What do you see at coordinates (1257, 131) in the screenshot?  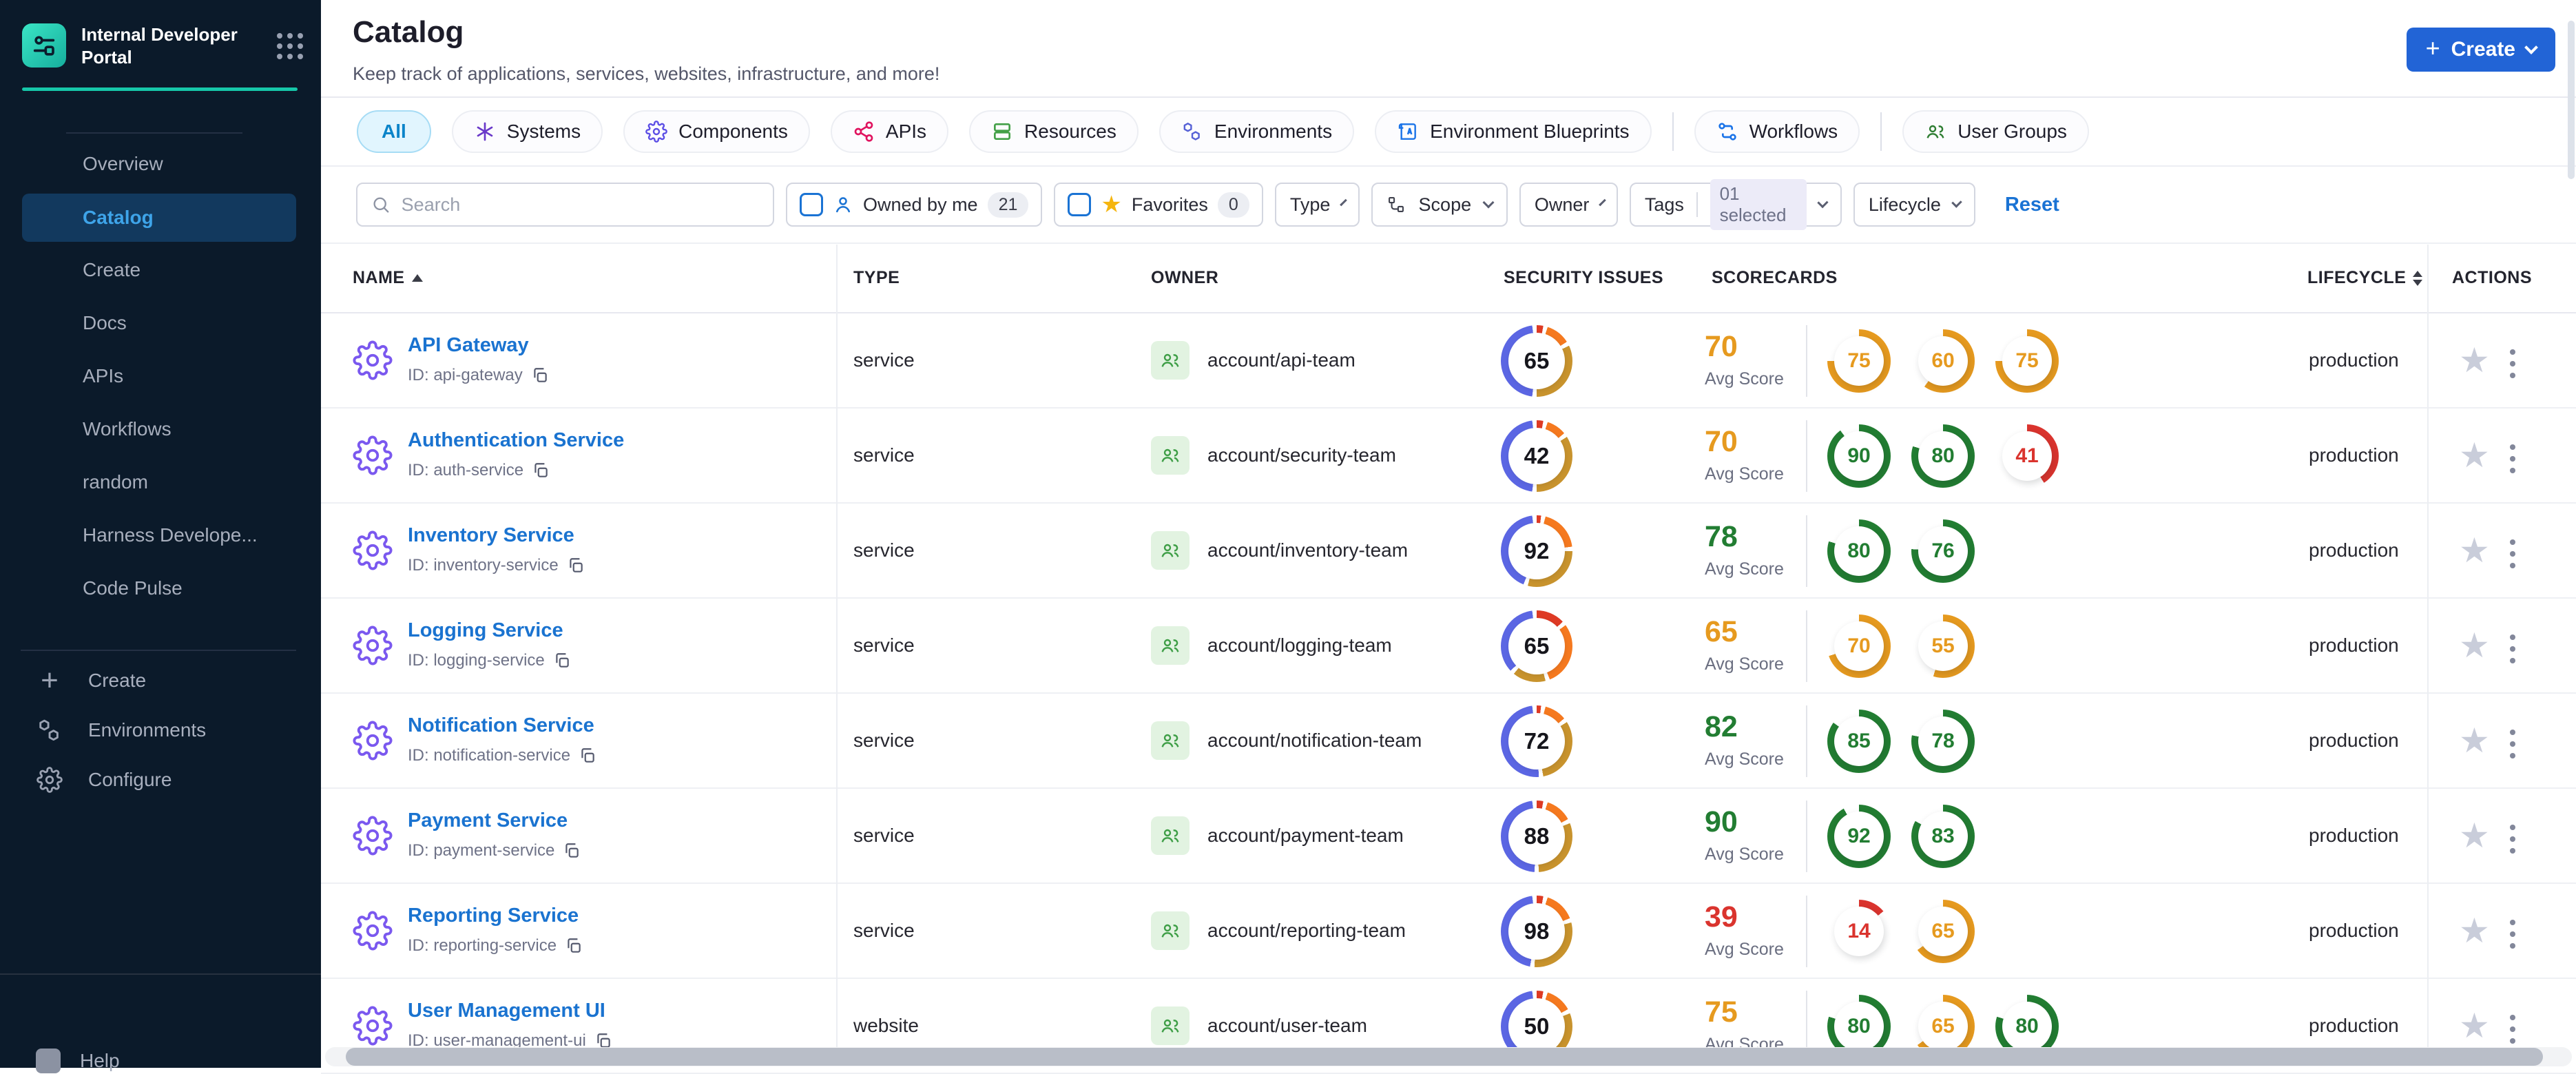 I see `tab-environments: Environments` at bounding box center [1257, 131].